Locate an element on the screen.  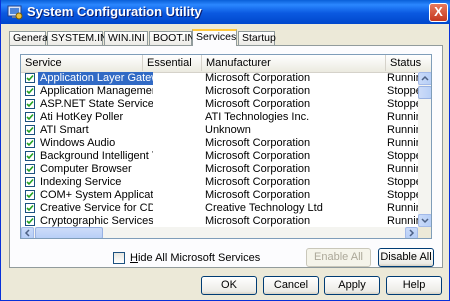
disable-all-button: Disable All is located at coordinates (406, 257).